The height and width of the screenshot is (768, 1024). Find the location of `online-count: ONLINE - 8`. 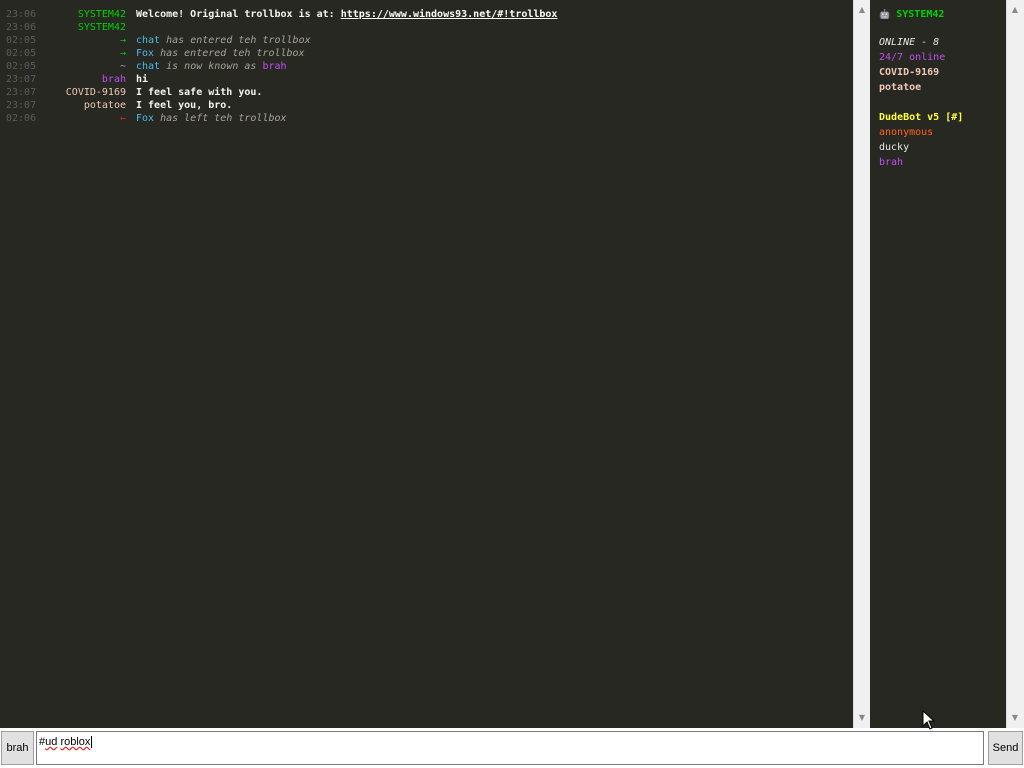

online-count: ONLINE - 8 is located at coordinates (909, 42).